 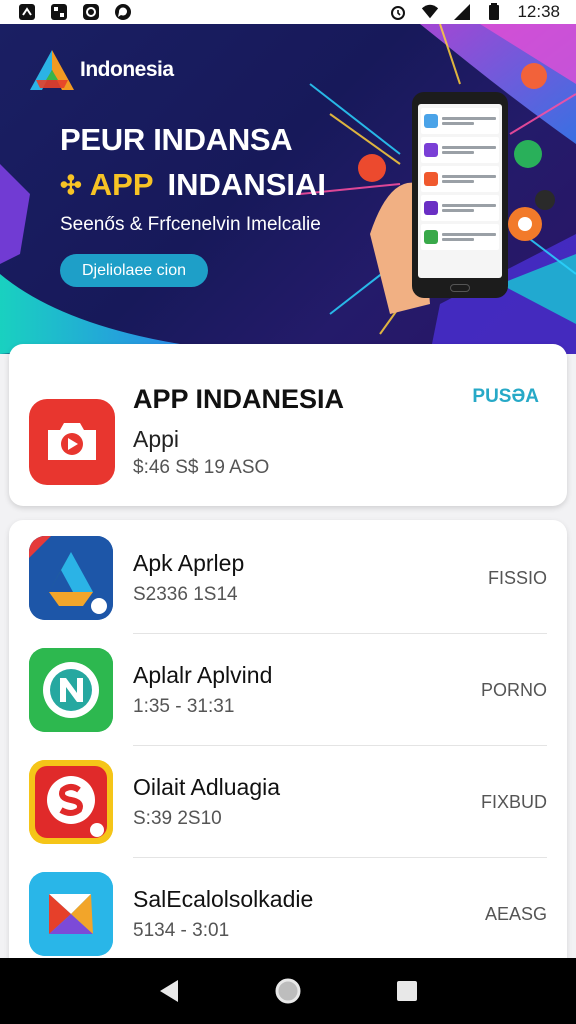 What do you see at coordinates (494, 12) in the screenshot?
I see `battery-icon` at bounding box center [494, 12].